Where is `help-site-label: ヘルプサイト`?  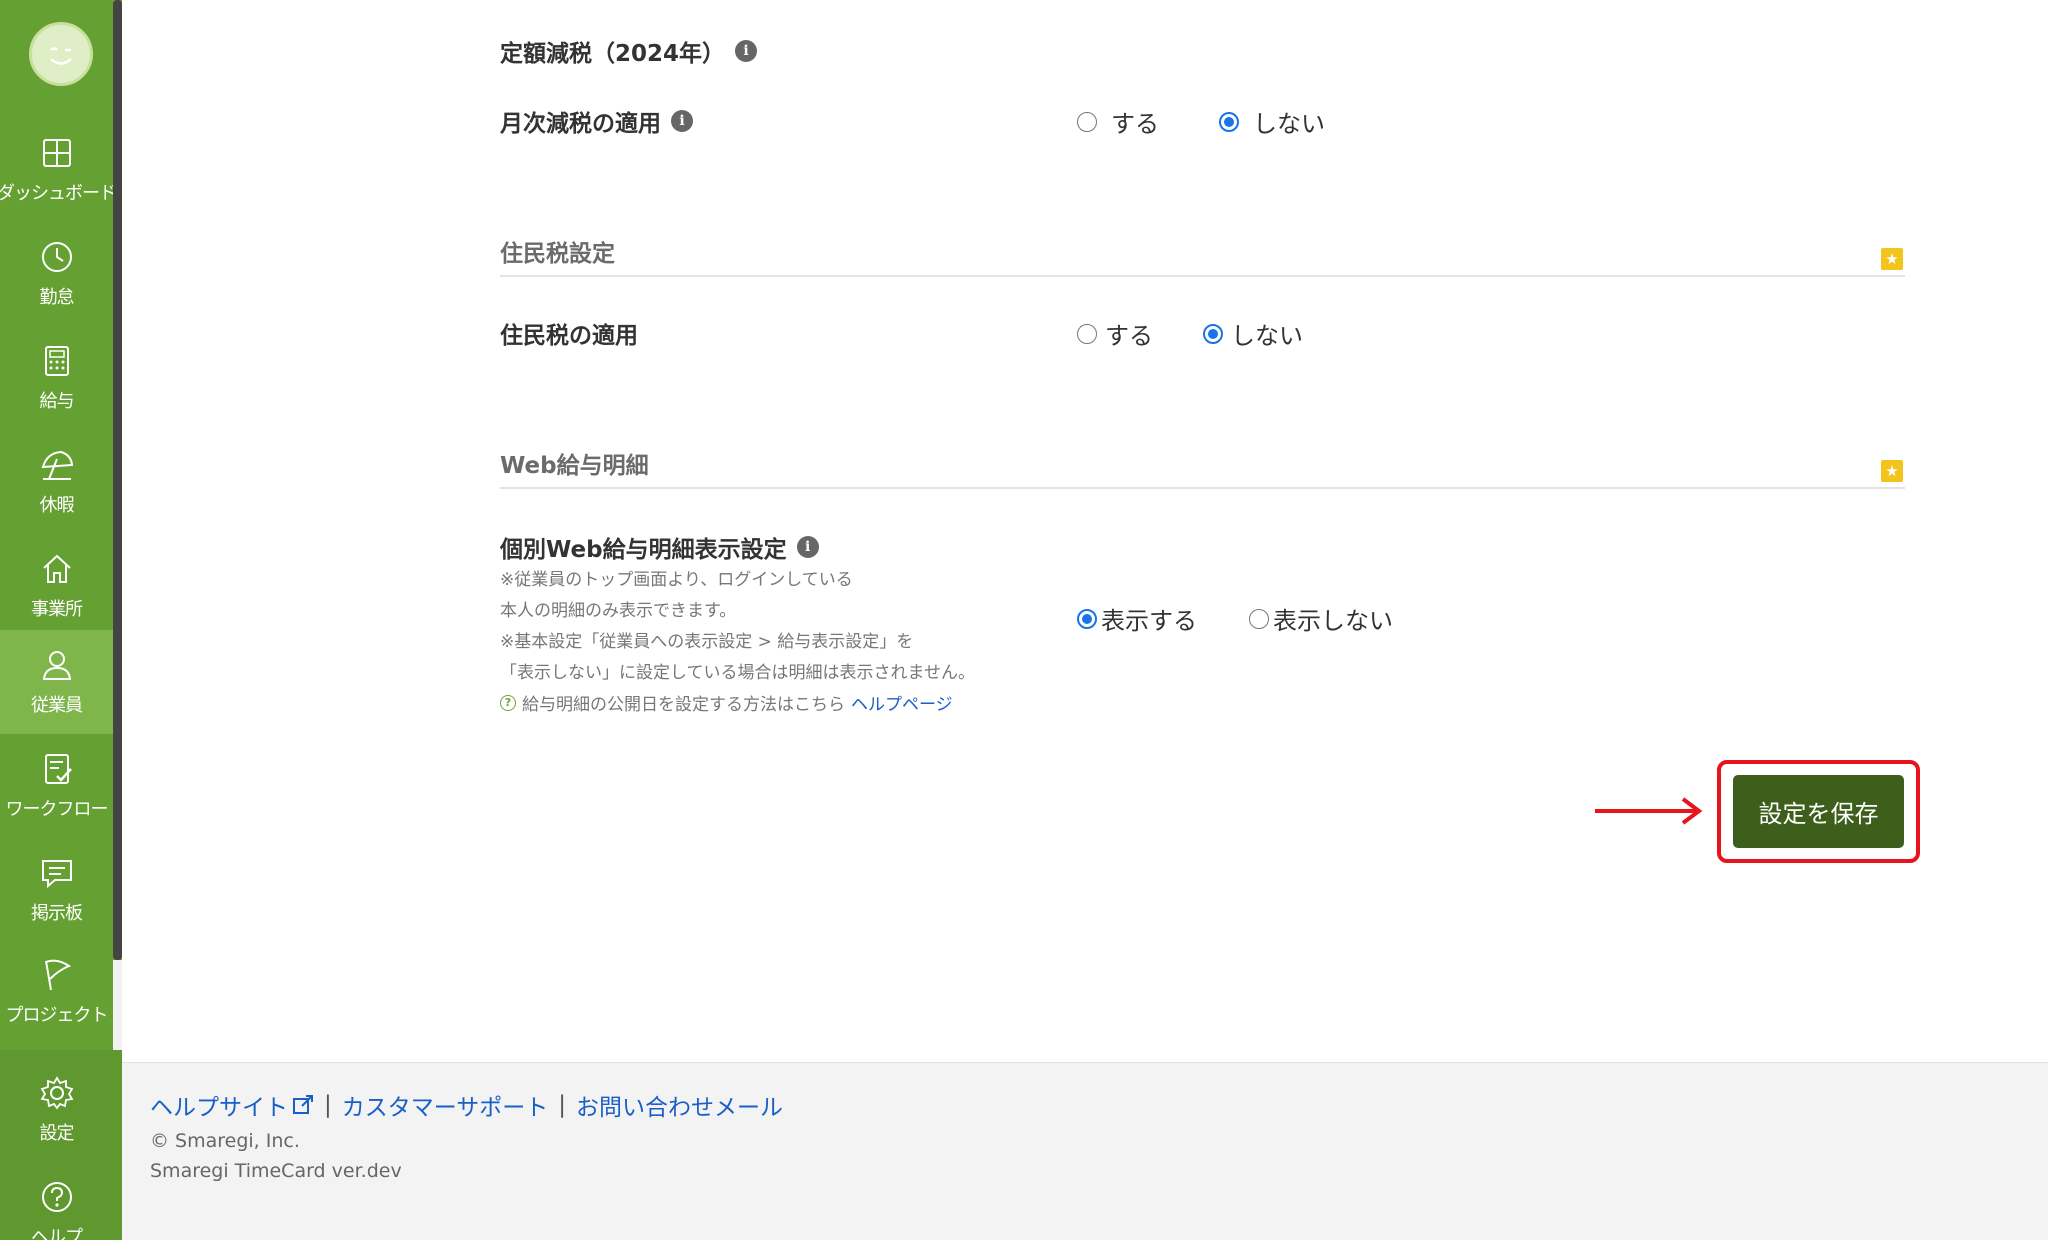 help-site-label: ヘルプサイト is located at coordinates (219, 1108).